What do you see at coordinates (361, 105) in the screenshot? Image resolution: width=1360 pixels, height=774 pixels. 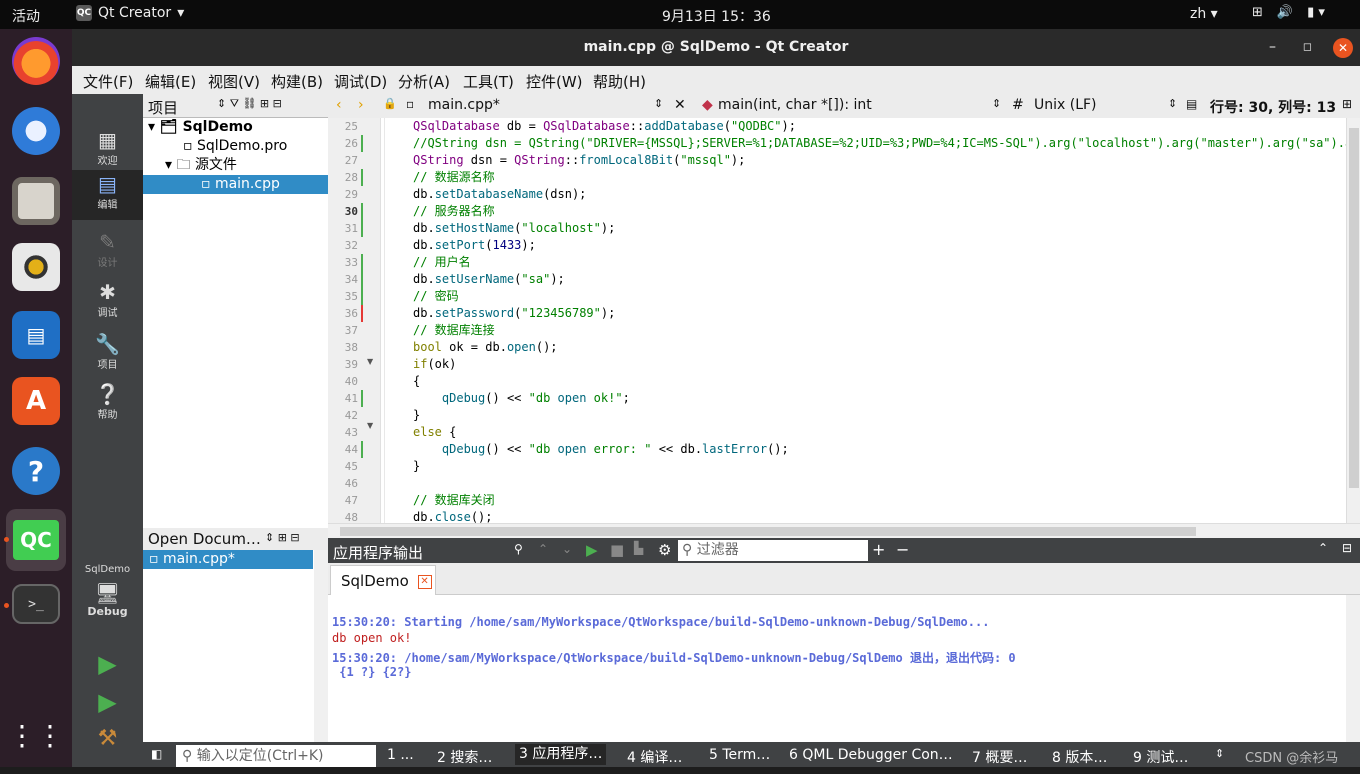 I see `nav-forward-icon: ›` at bounding box center [361, 105].